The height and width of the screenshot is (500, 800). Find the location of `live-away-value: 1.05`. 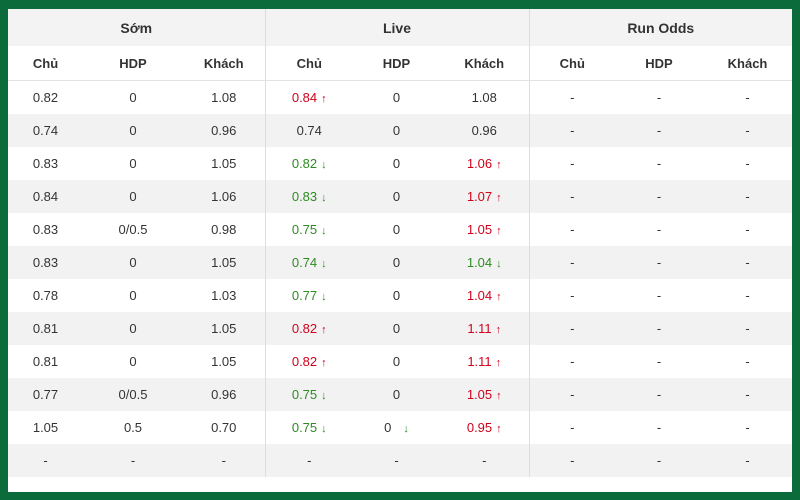

live-away-value: 1.05 is located at coordinates (479, 394).